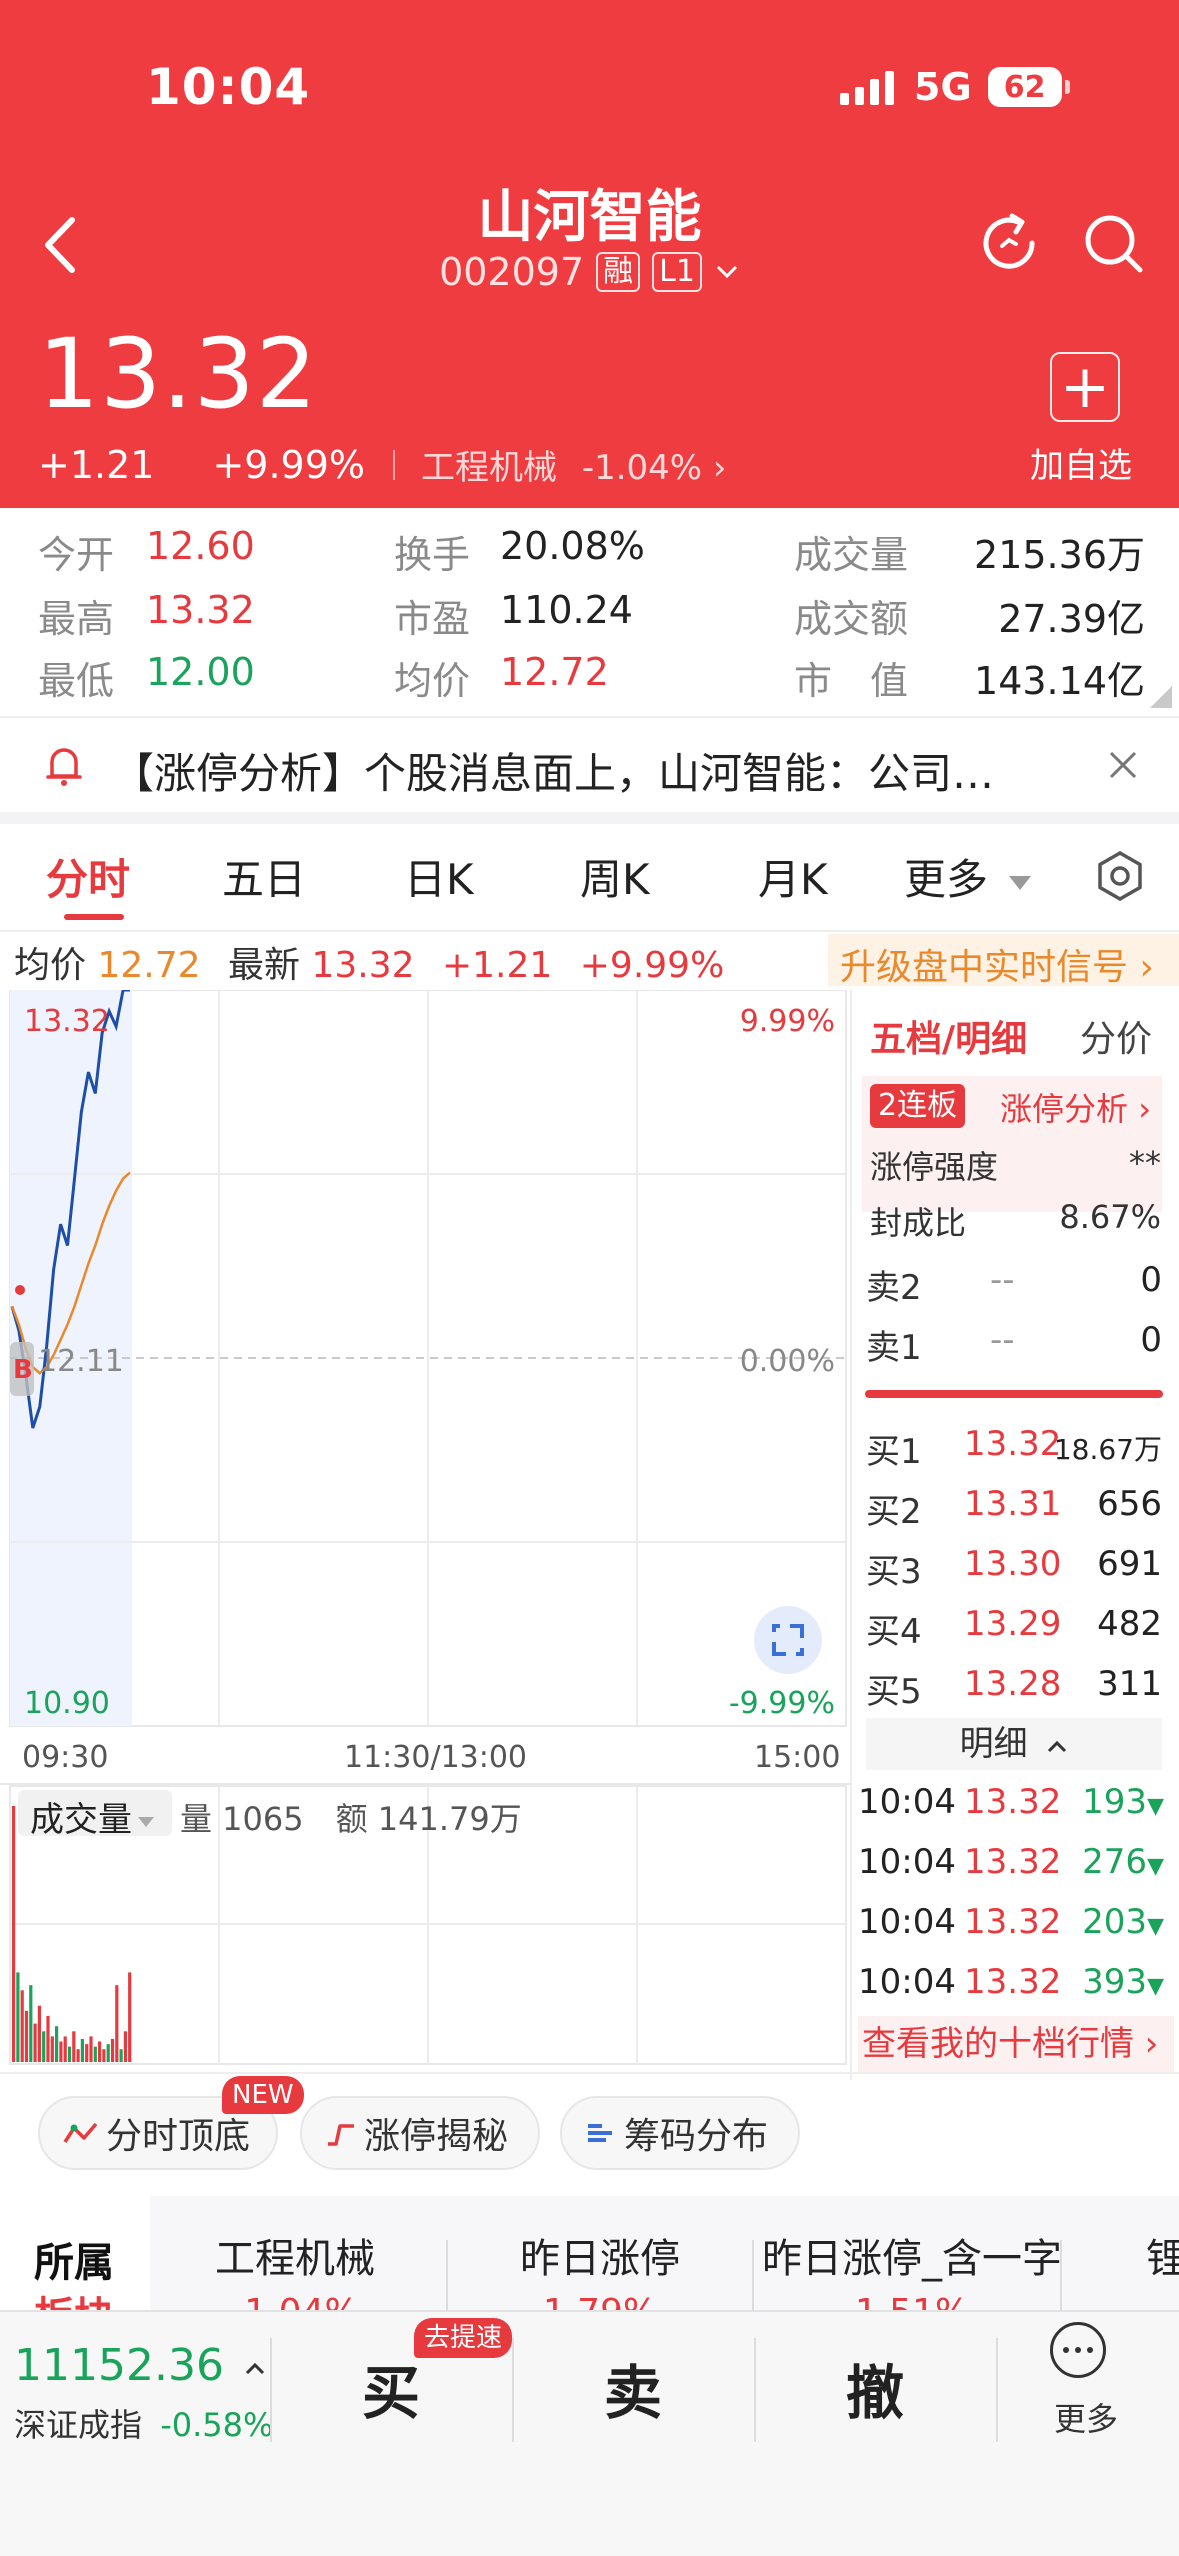  Describe the element at coordinates (633, 2388) in the screenshot. I see `sell-button: 卖` at that location.